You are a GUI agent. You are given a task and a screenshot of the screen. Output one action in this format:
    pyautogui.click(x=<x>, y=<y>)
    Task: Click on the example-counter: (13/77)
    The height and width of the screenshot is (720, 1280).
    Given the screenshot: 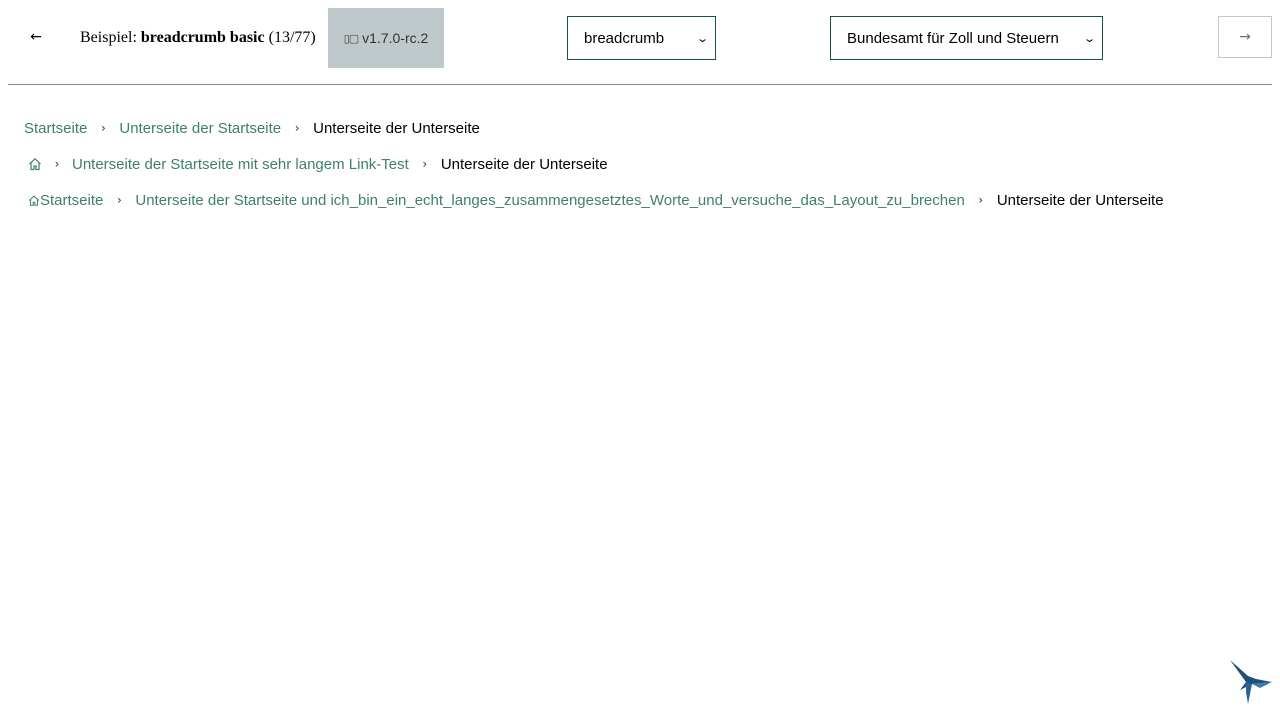 What is the action you would take?
    pyautogui.click(x=292, y=37)
    